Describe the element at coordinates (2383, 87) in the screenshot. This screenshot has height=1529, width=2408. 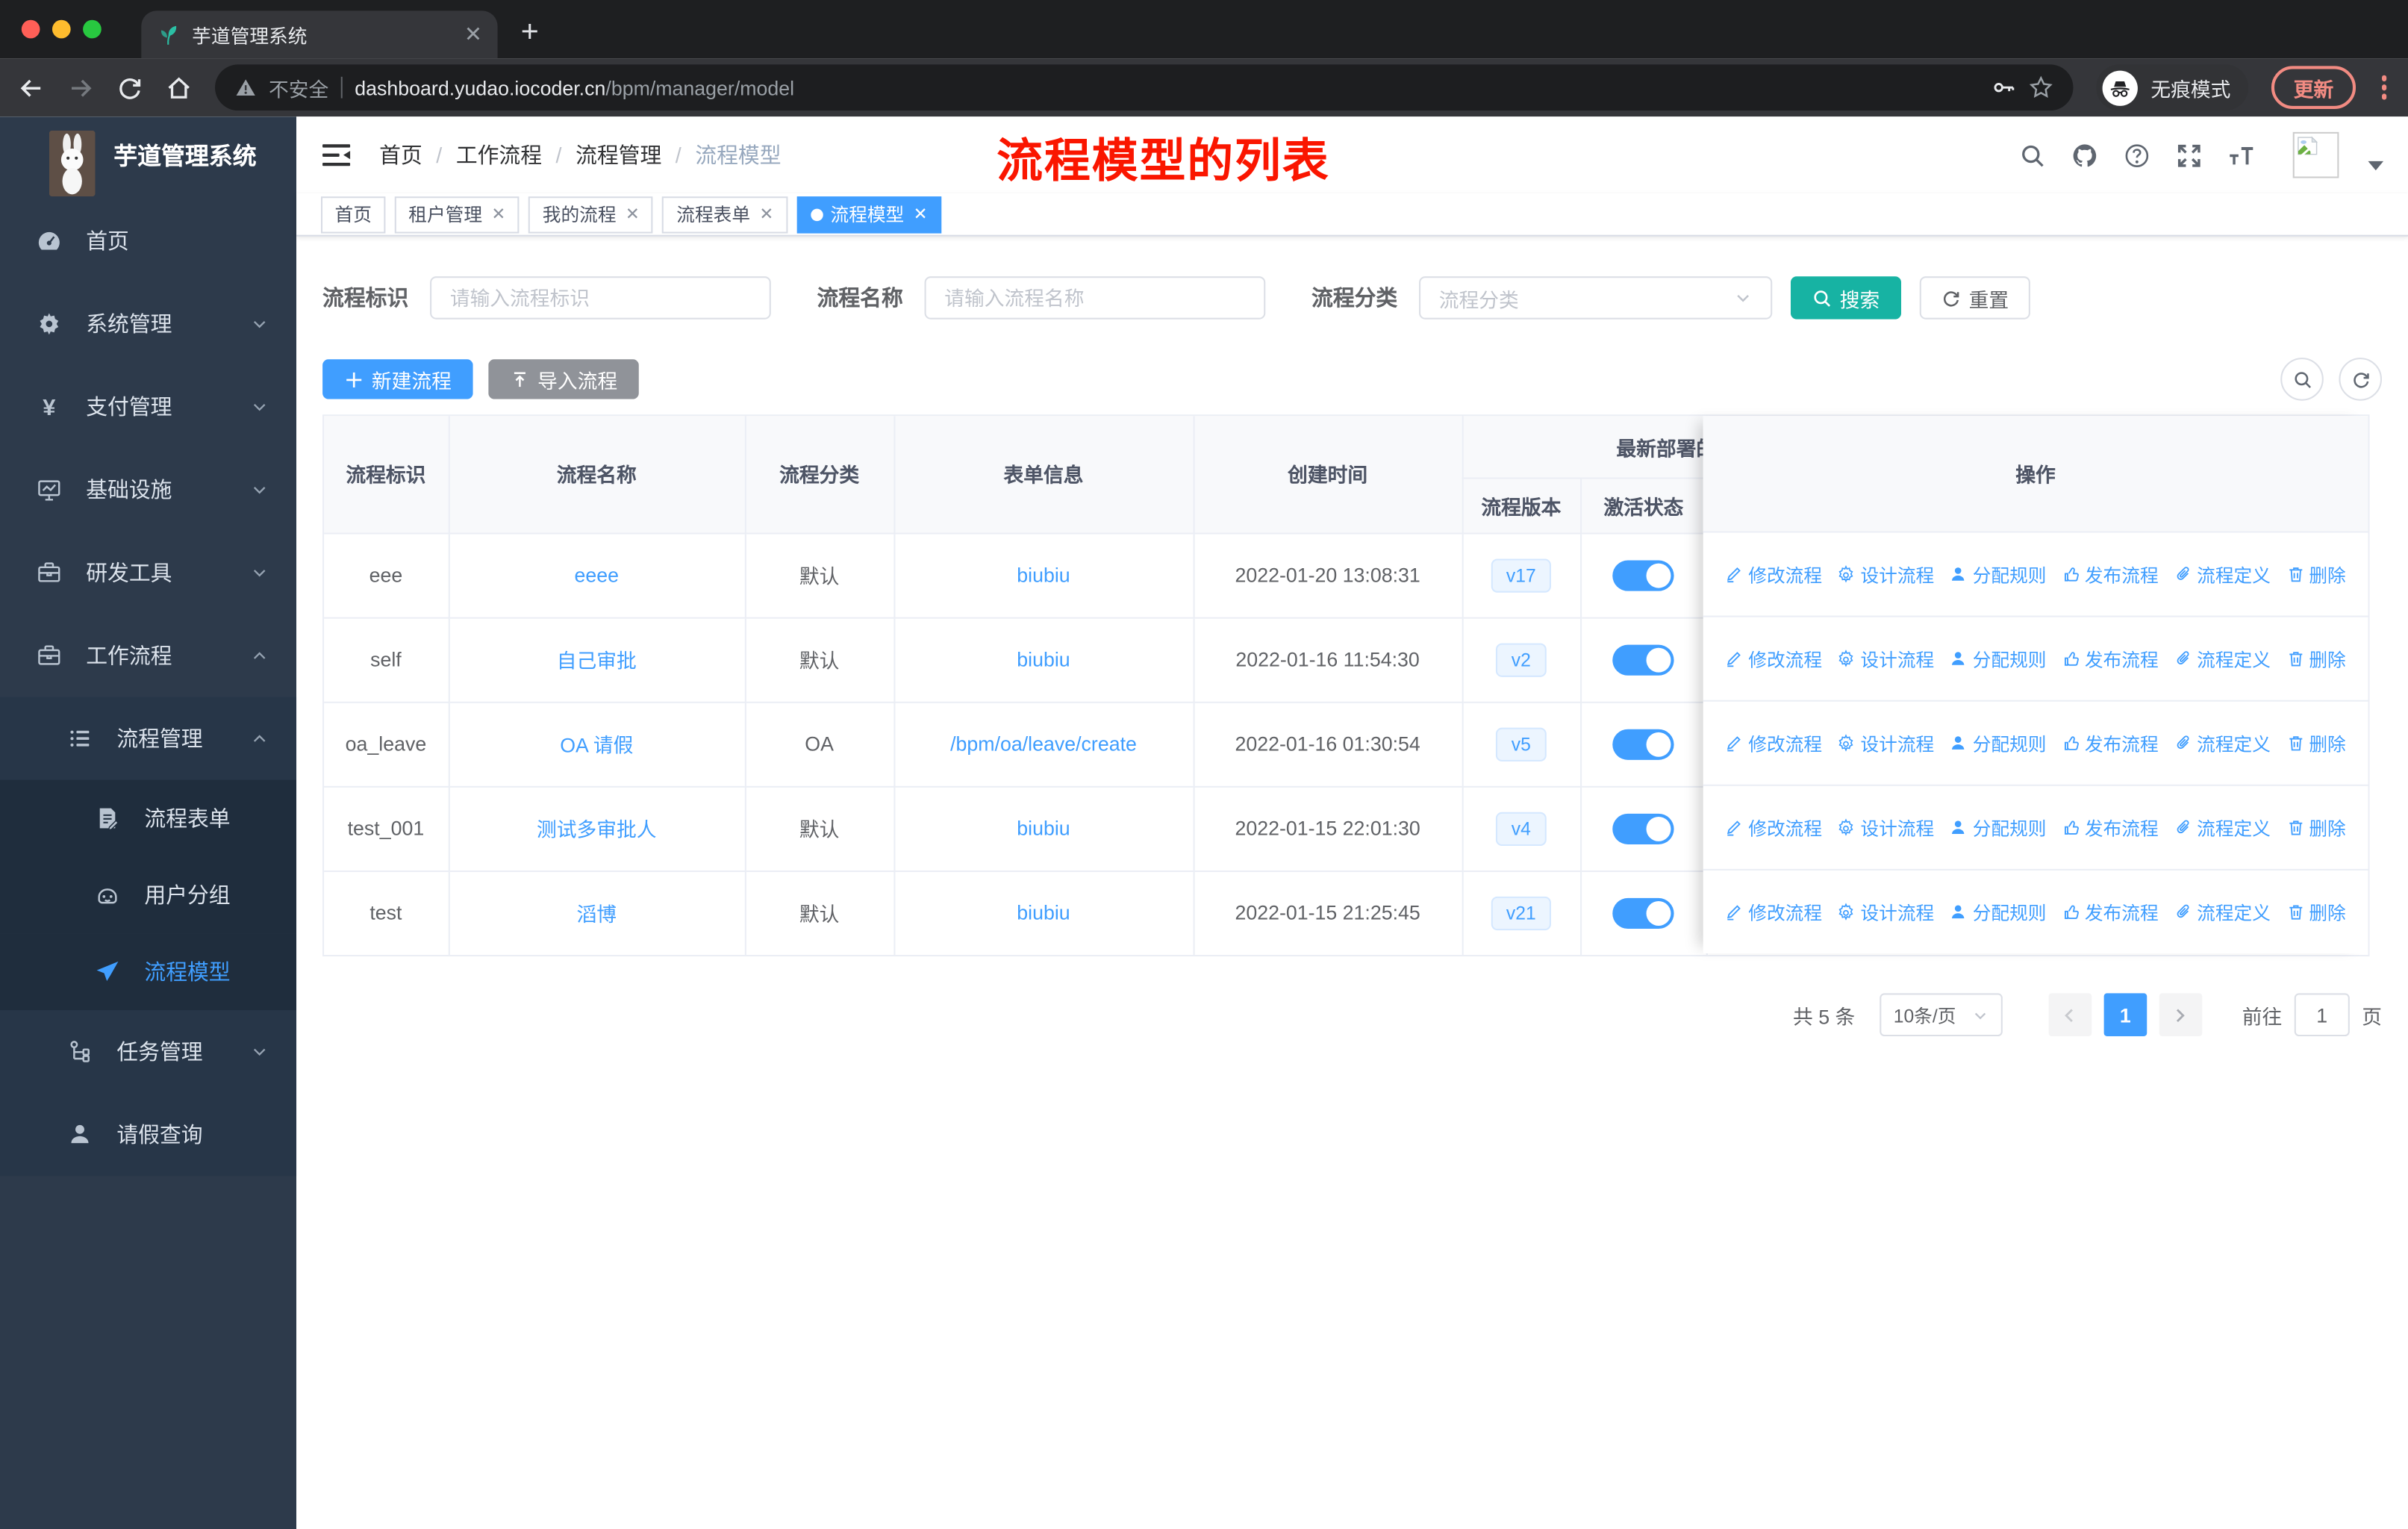
I see `browser-menu-icon` at that location.